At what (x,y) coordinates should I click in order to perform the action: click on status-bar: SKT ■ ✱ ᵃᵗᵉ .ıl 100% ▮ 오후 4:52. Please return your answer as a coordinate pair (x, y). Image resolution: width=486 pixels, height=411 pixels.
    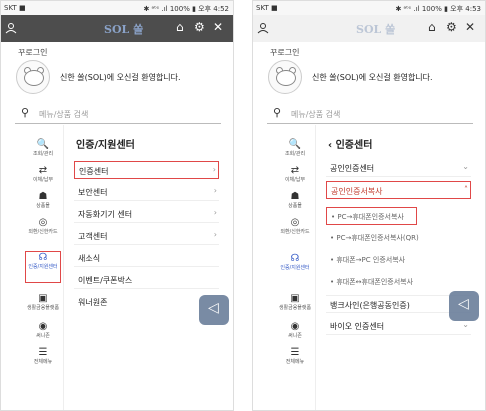
    Looking at the image, I should click on (117, 8).